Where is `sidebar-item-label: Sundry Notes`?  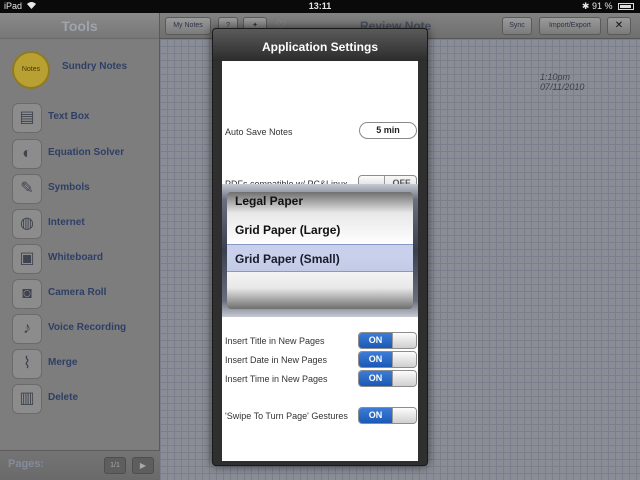 sidebar-item-label: Sundry Notes is located at coordinates (95, 66).